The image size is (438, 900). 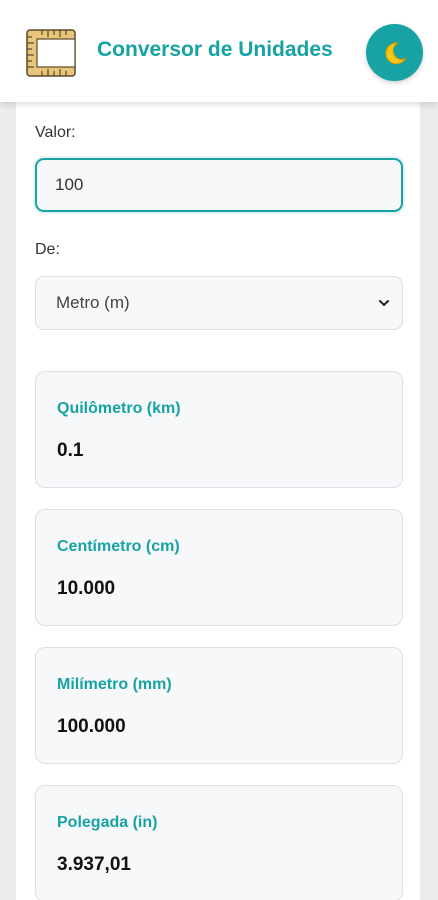 What do you see at coordinates (219, 185) in the screenshot?
I see `value-input` at bounding box center [219, 185].